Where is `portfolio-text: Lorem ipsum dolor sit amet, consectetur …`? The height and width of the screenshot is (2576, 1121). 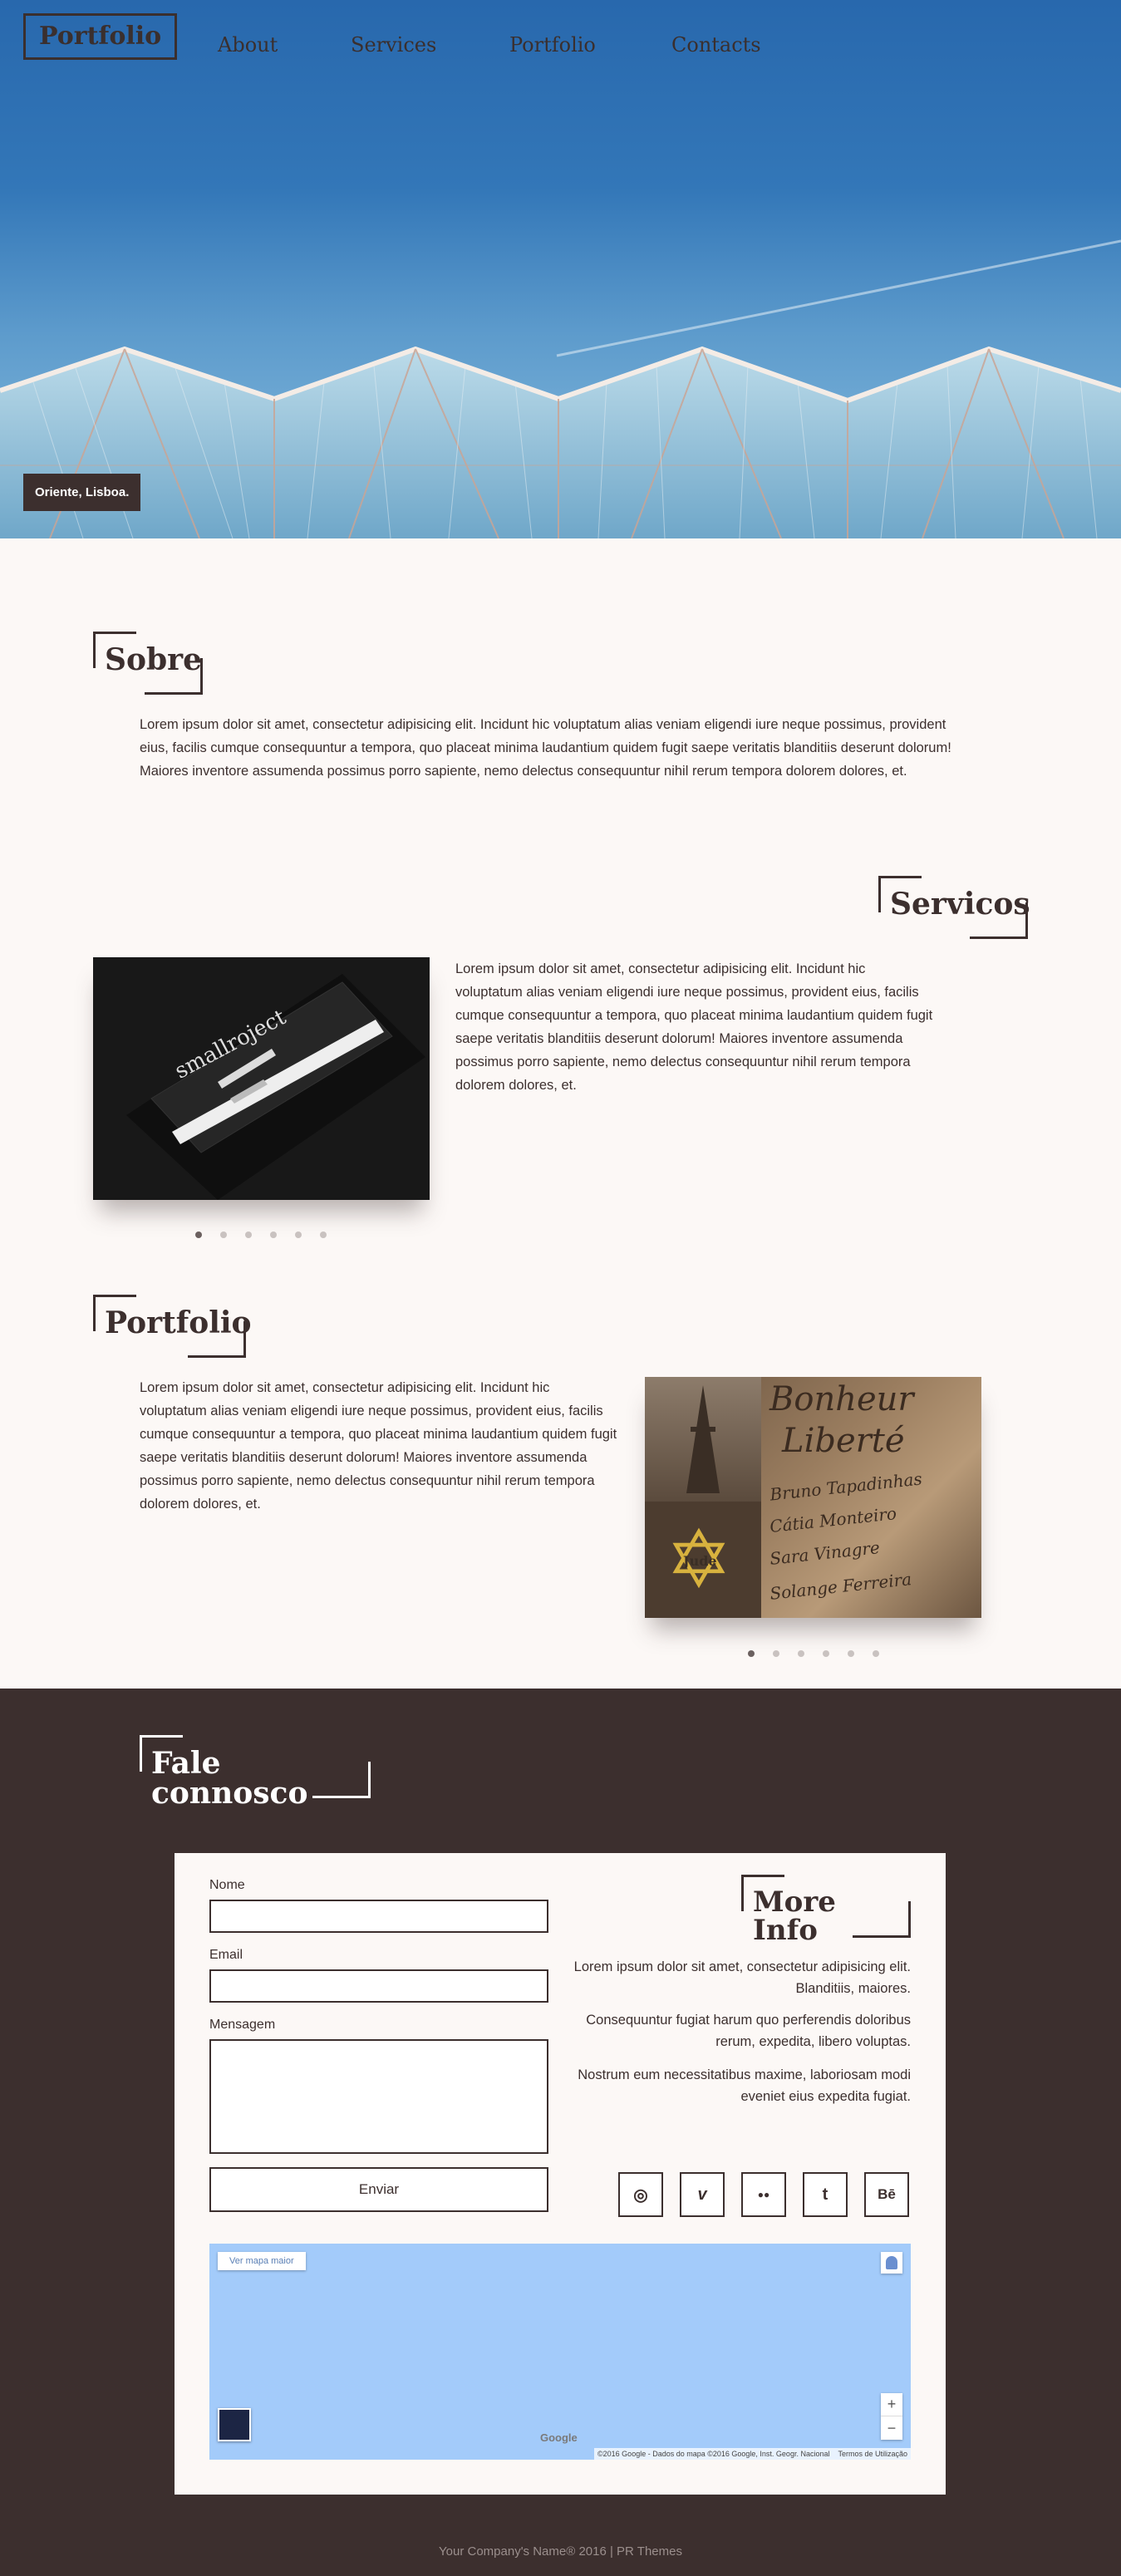
portfolio-text: Lorem ipsum dolor sit amet, consectetur … is located at coordinates (378, 1446).